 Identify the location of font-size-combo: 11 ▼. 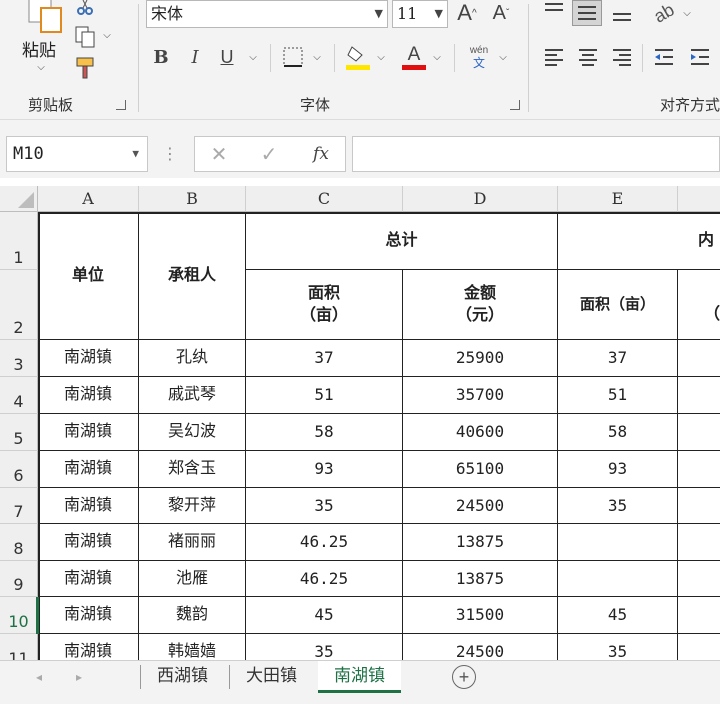
(420, 14).